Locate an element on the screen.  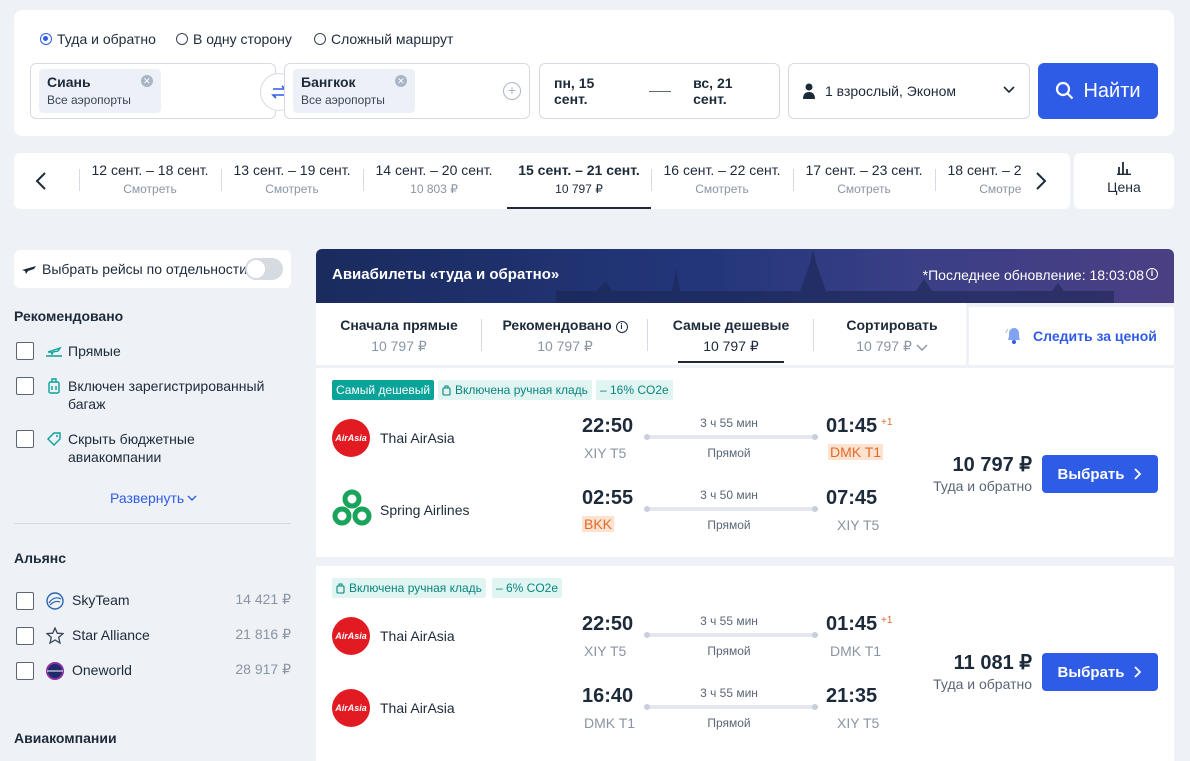
date-option: 14 сент. – 20 сент. 10 803 ₽ is located at coordinates (434, 181).